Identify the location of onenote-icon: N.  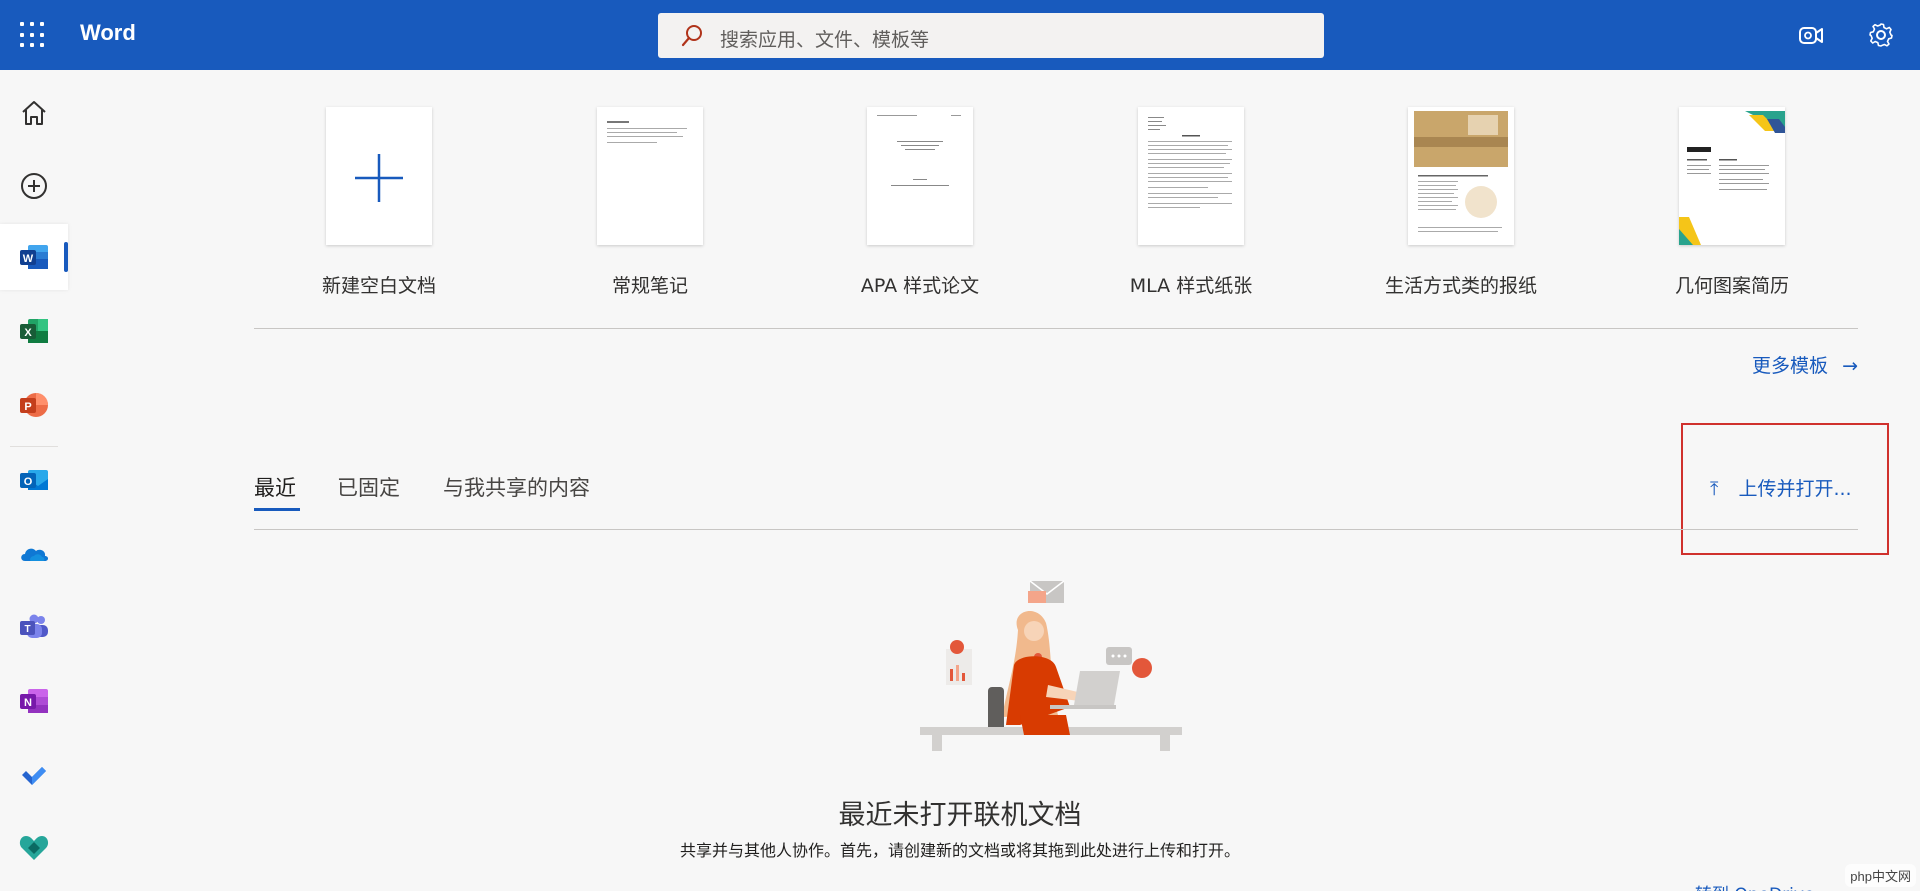
(34, 701).